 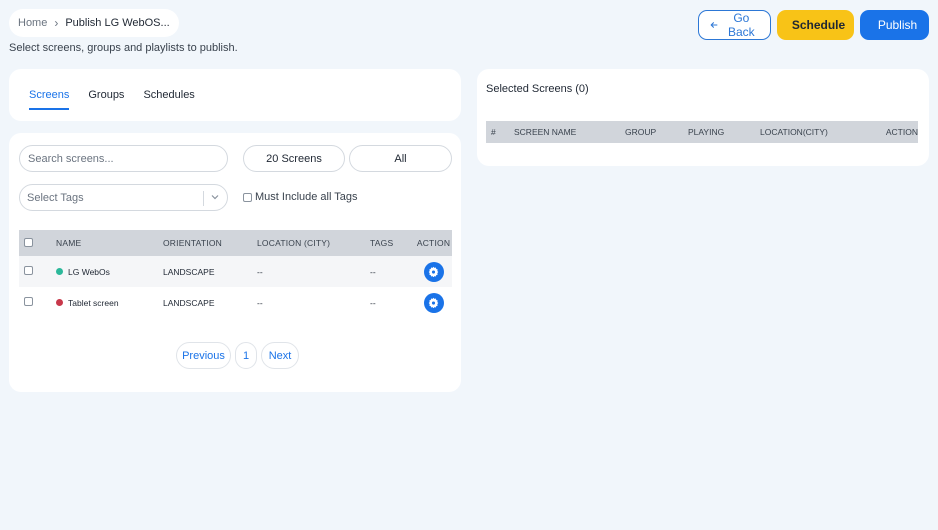 I want to click on selected-header-group: GROUP, so click(x=641, y=132).